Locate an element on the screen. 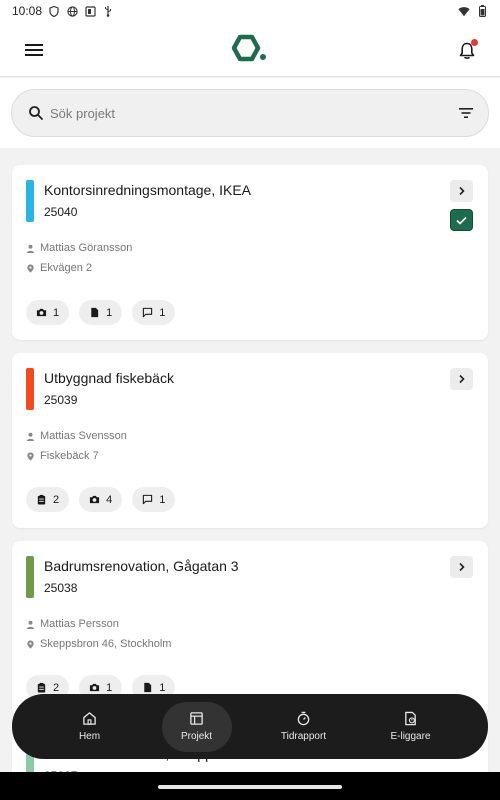 Image resolution: width=500 pixels, height=800 pixels. status-bar: 10:08 is located at coordinates (250, 11).